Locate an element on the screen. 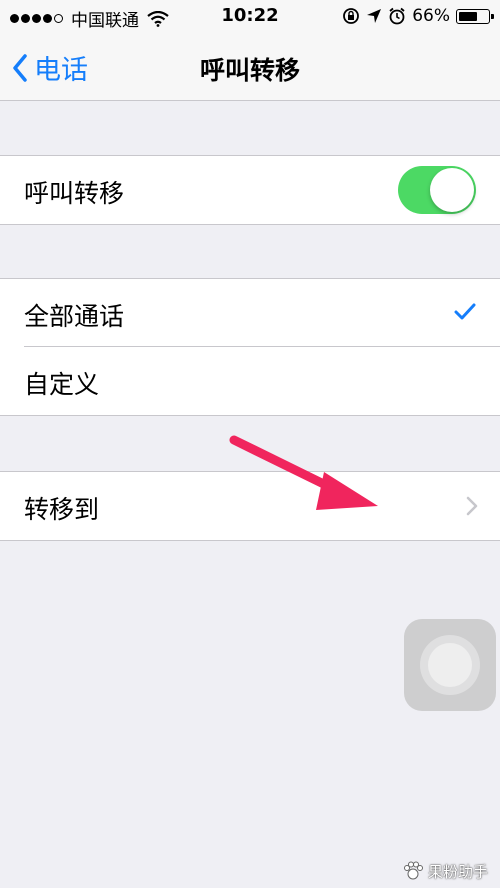 Image resolution: width=500 pixels, height=888 pixels. watermark-text: 果粉助手 is located at coordinates (457, 871).